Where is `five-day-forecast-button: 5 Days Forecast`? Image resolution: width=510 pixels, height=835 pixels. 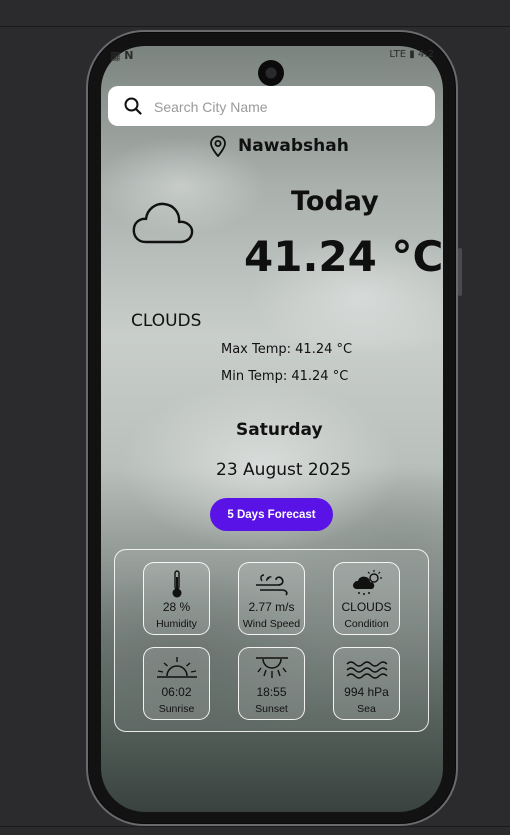
five-day-forecast-button: 5 Days Forecast is located at coordinates (271, 514).